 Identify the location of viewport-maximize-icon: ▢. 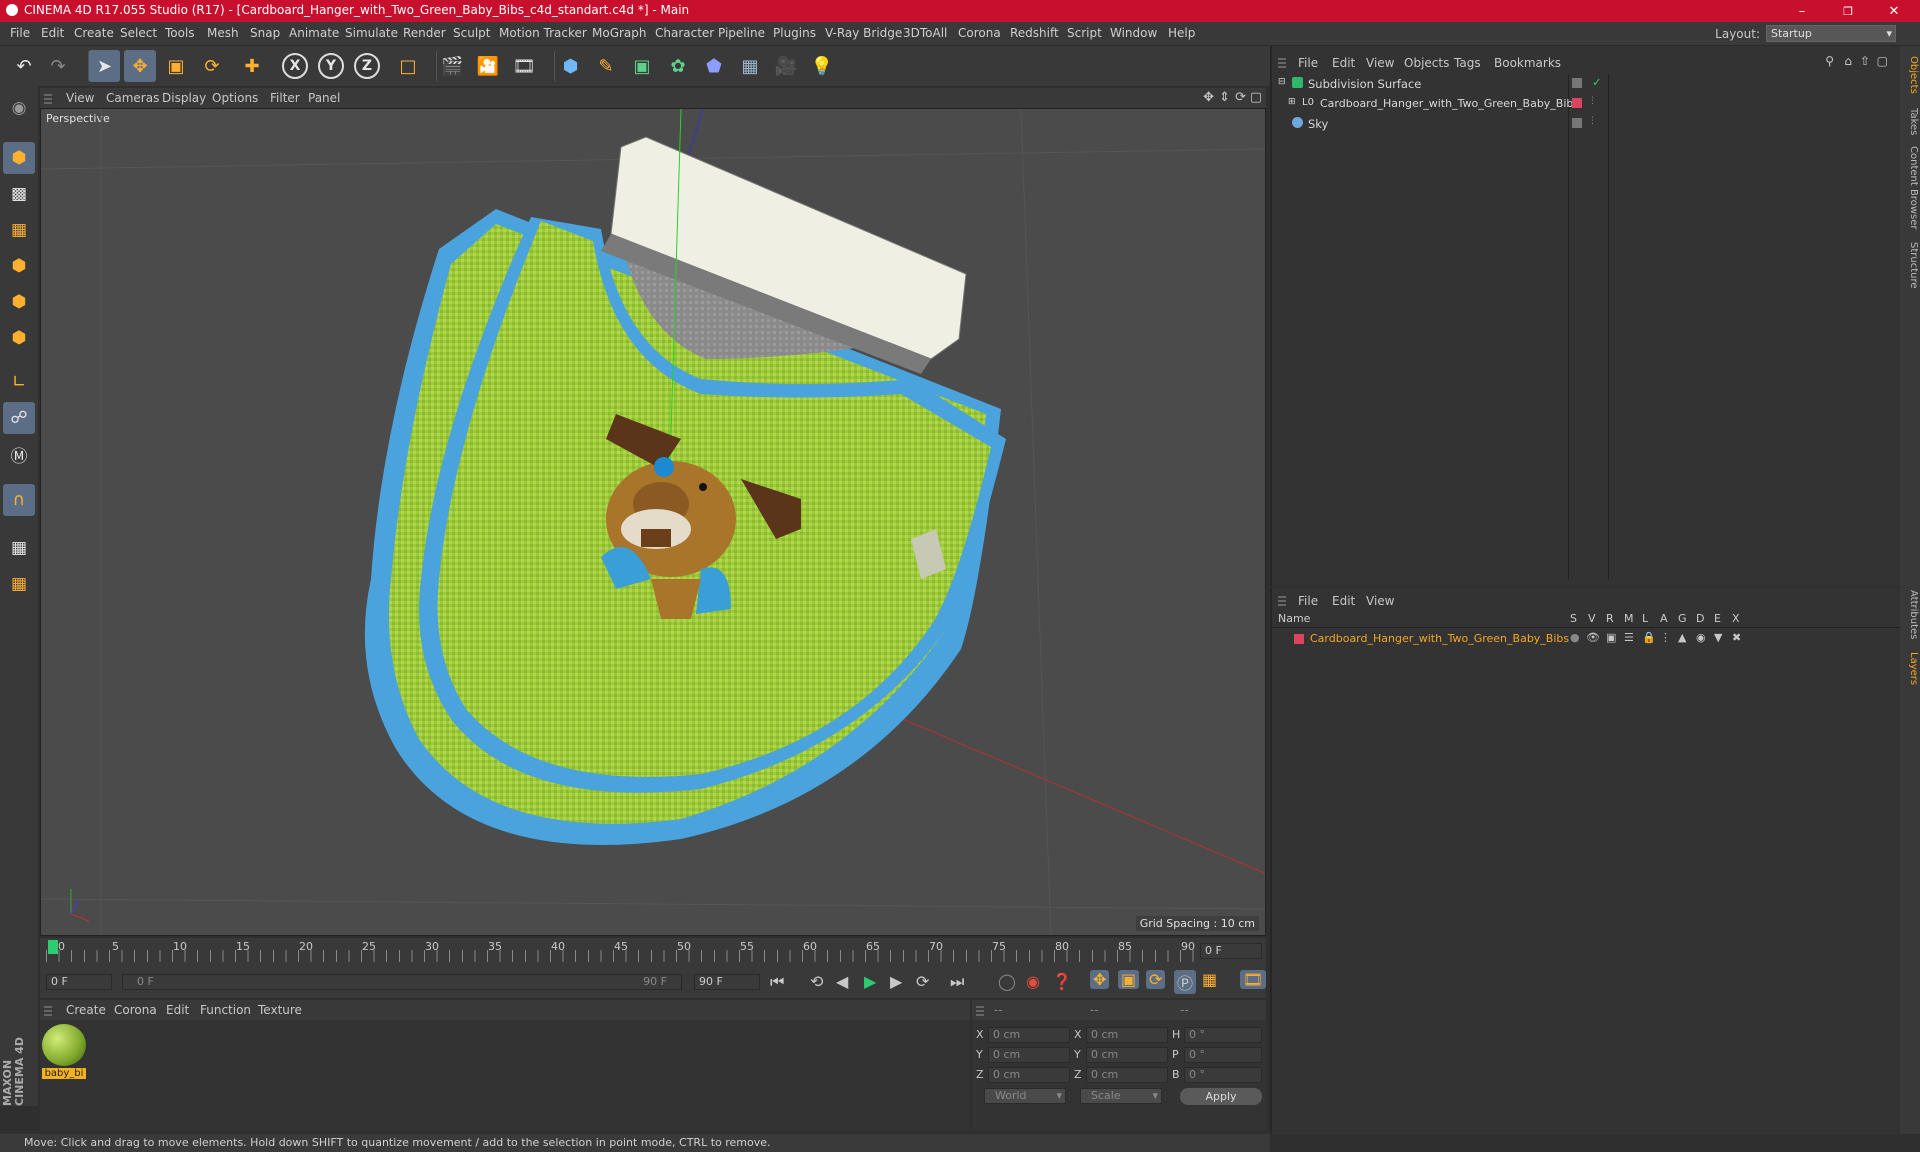
(1256, 97).